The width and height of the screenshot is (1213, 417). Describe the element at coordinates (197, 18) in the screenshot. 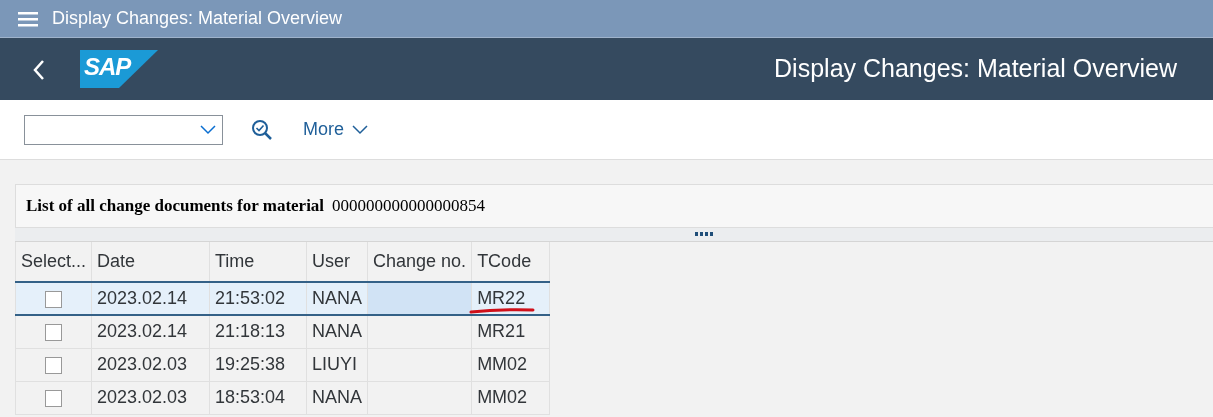

I see `window-title: Display Changes: Material Overview` at that location.